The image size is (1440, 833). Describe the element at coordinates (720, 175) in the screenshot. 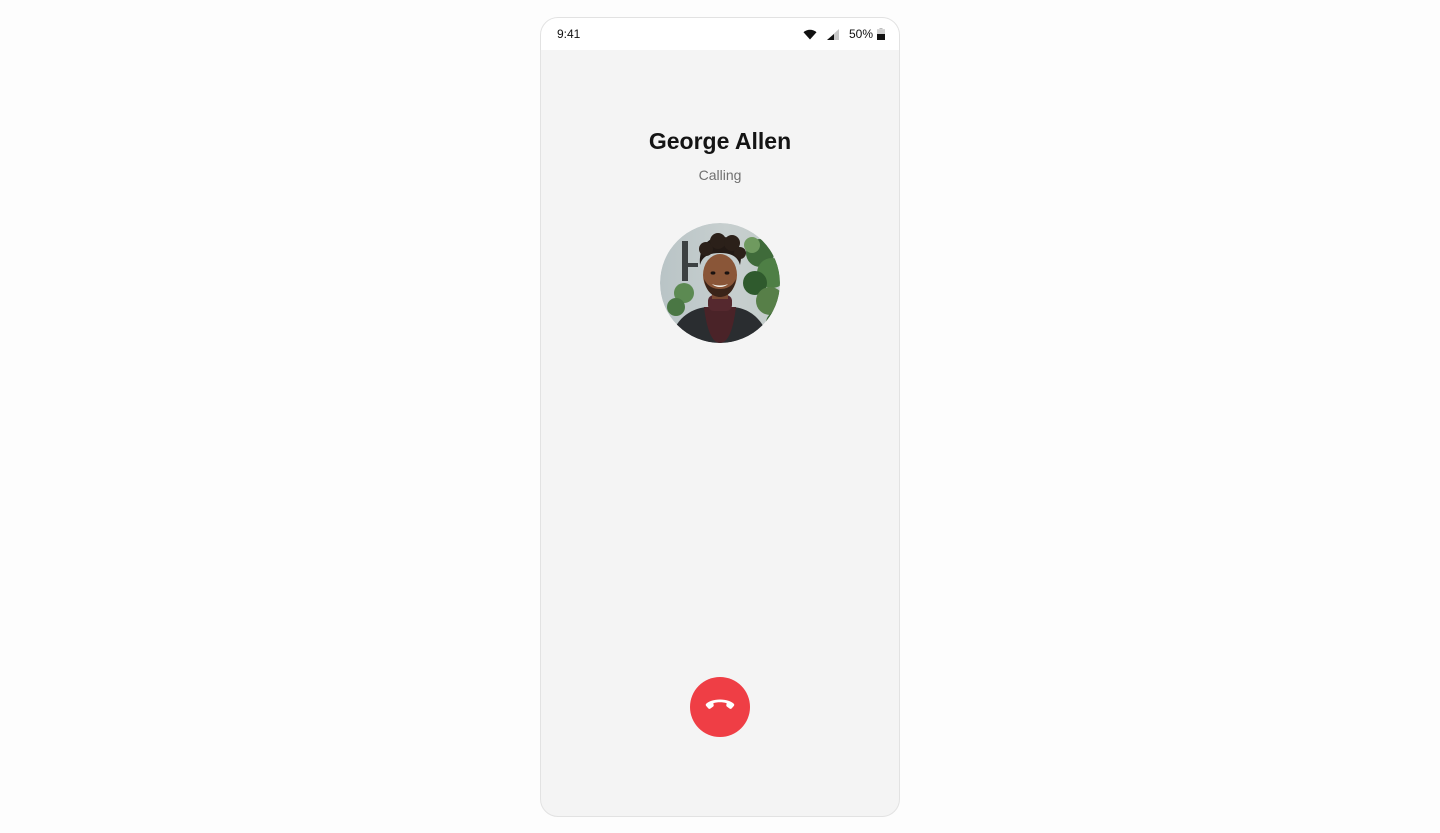

I see `call-status: Calling` at that location.